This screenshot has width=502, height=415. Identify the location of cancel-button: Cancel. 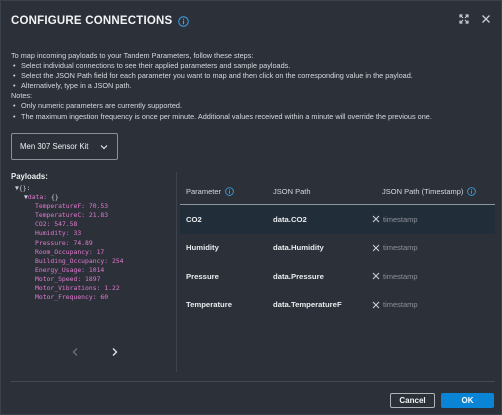
(412, 400).